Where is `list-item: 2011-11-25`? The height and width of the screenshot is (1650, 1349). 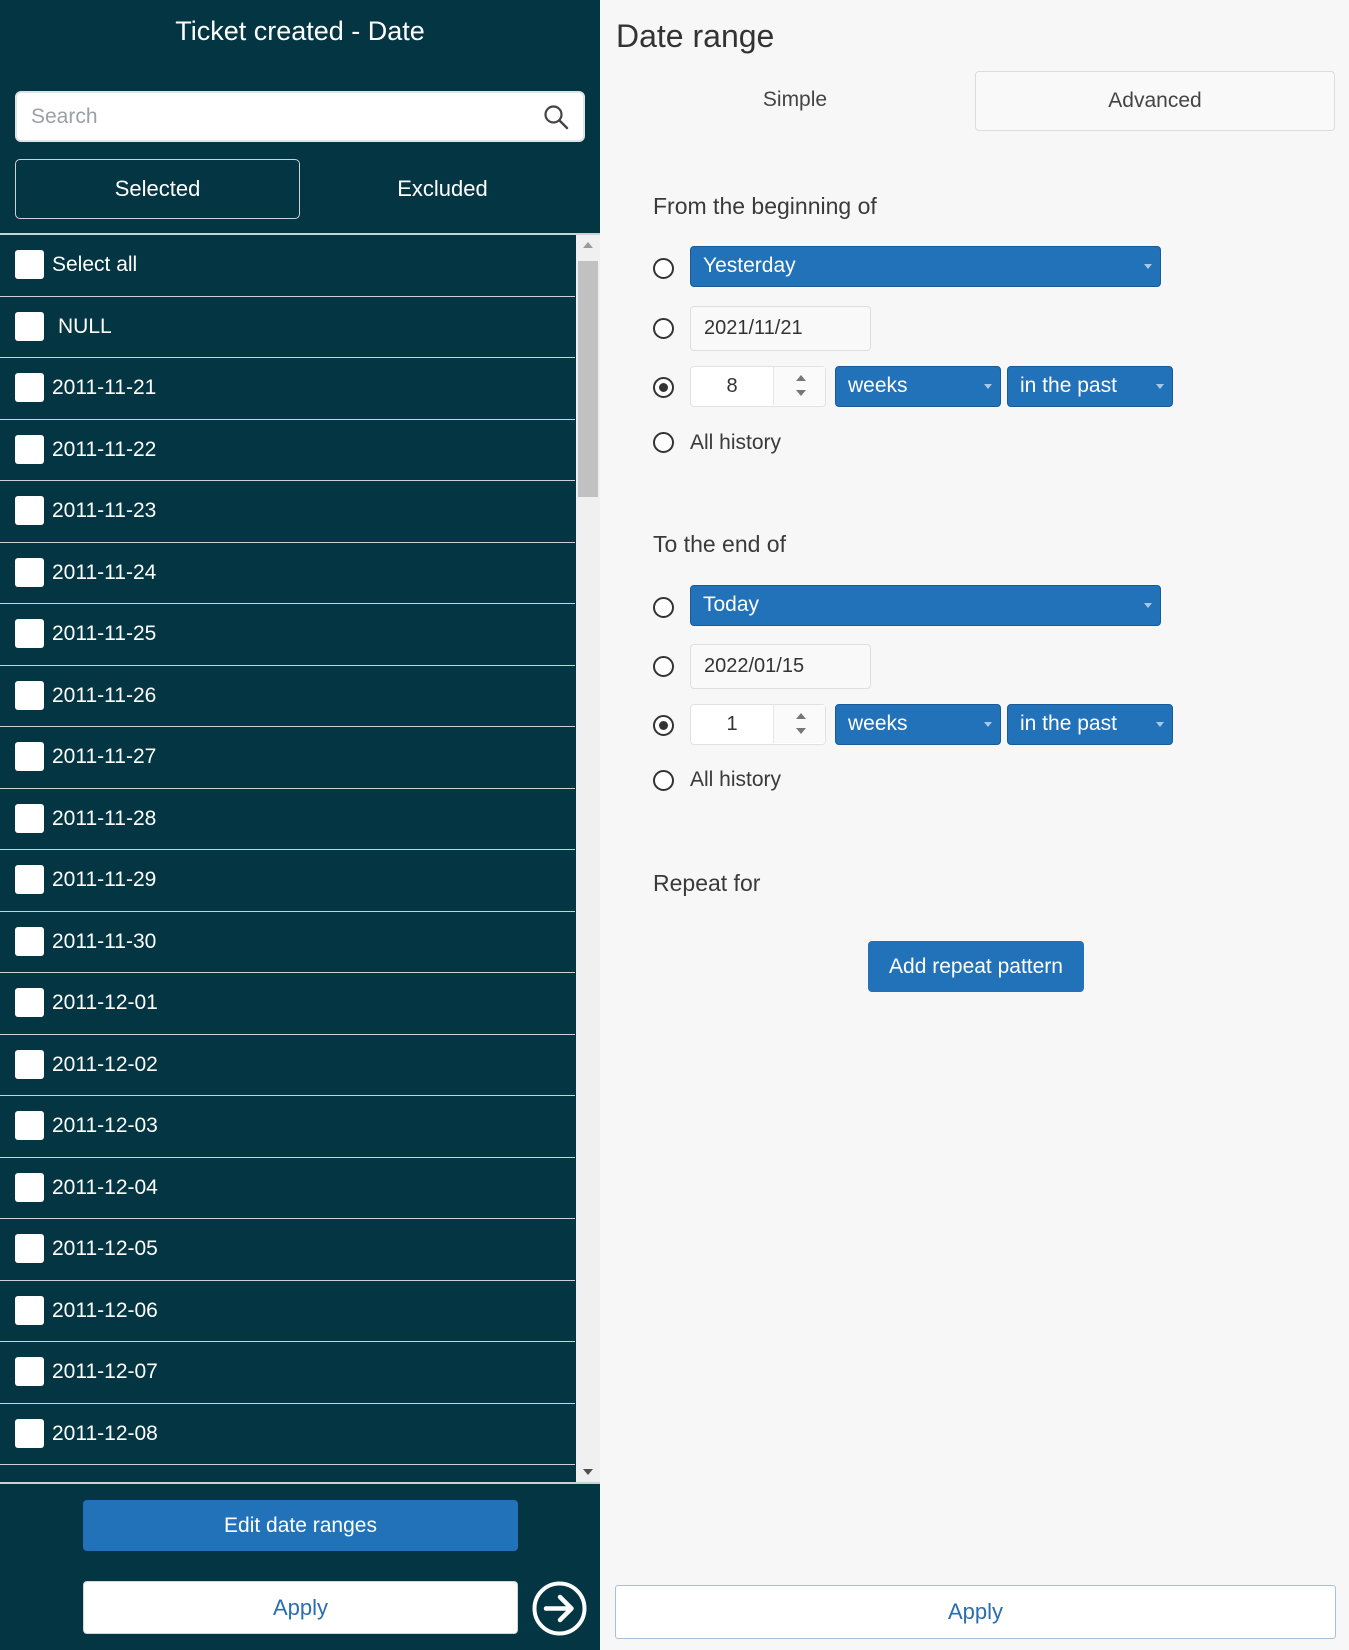
list-item: 2011-11-25 is located at coordinates (287, 635).